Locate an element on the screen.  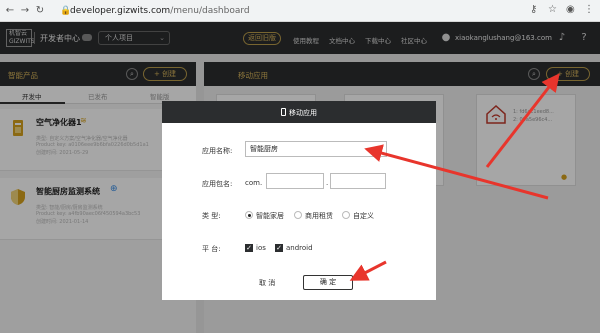
package-prefix: com. is located at coordinates (254, 183).